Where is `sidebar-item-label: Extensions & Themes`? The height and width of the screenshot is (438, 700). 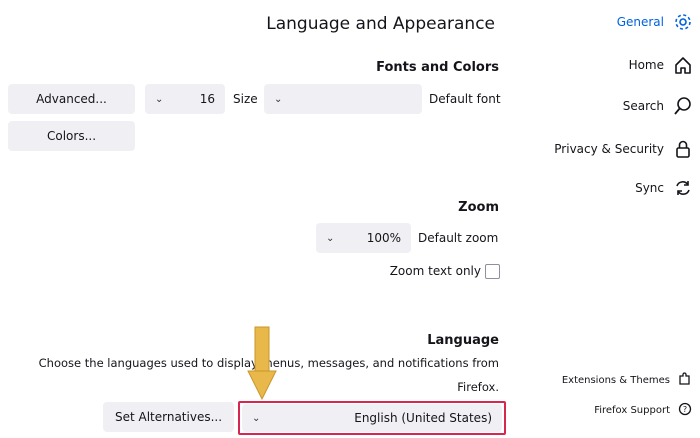
sidebar-item-label: Extensions & Themes is located at coordinates (615, 380).